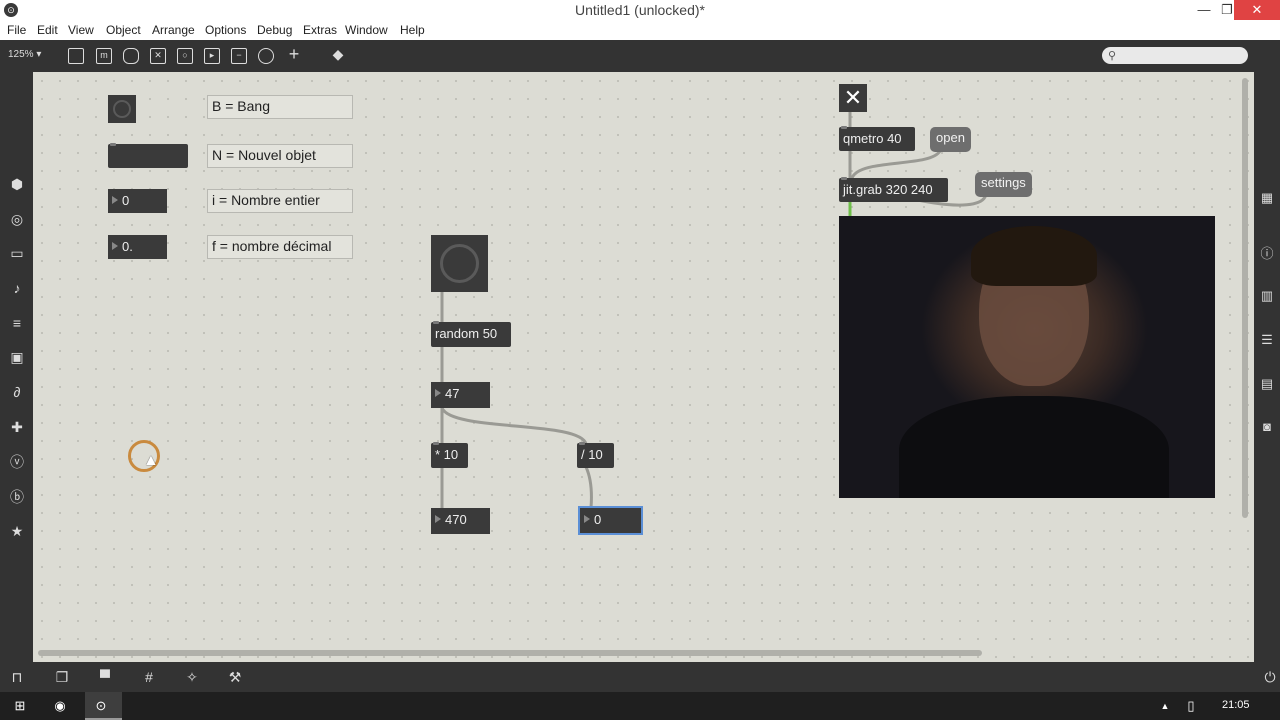 This screenshot has width=1280, height=720. Describe the element at coordinates (640, 677) in the screenshot. I see `bottom-toolbar: ⊓ ❐ ▀ # ✧ ⚒ ⏻` at that location.